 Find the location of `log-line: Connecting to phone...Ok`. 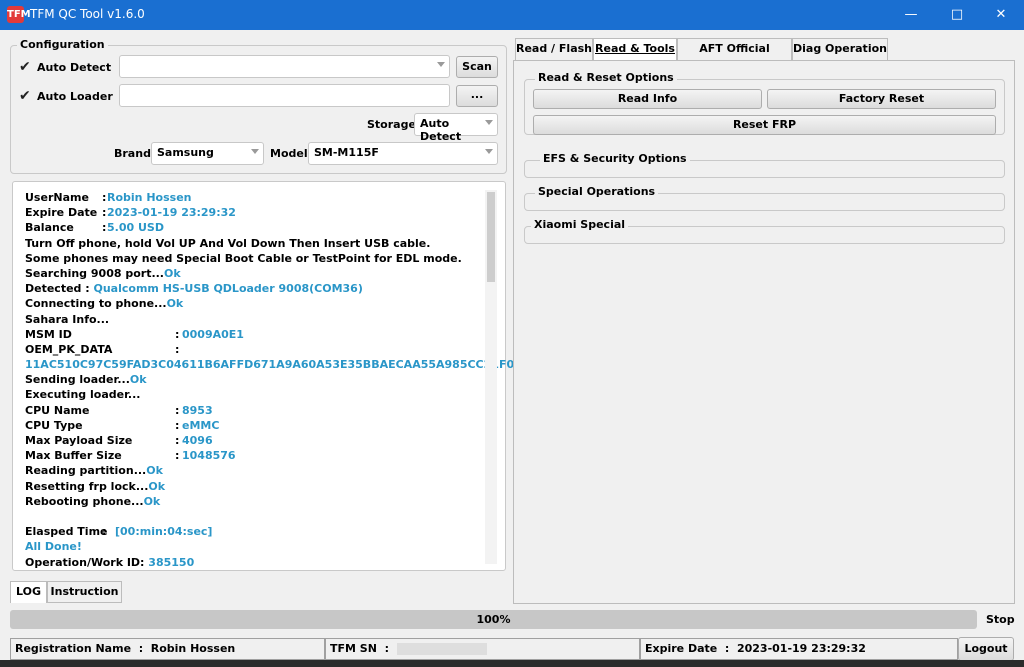

log-line: Connecting to phone...Ok is located at coordinates (256, 303).